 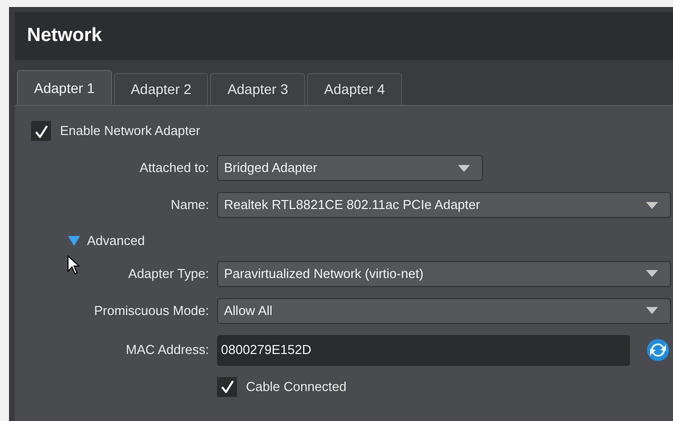 I want to click on expander-icon, so click(x=74, y=241).